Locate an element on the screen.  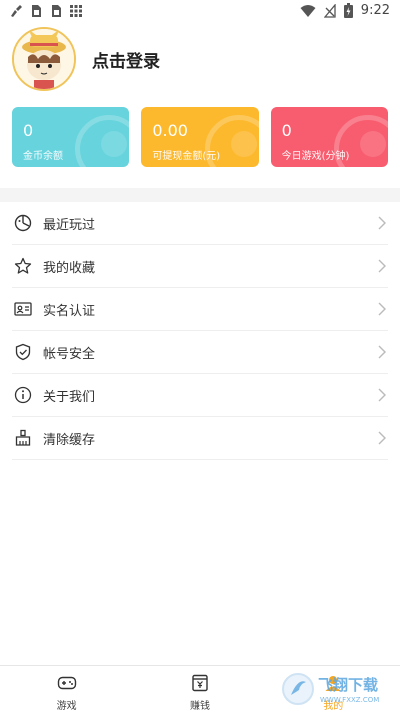
tab-games: 游戏 is located at coordinates (66, 689).